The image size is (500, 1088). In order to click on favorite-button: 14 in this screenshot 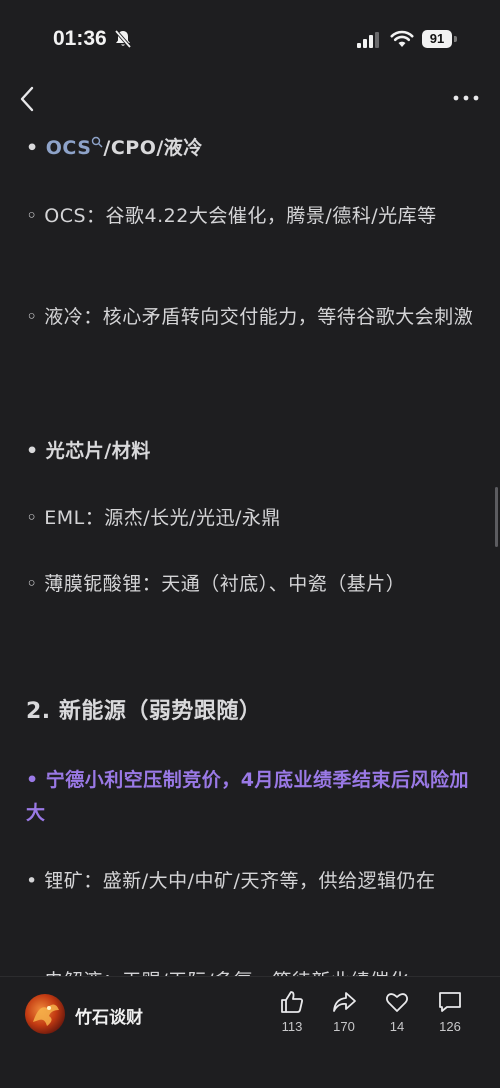, I will do `click(397, 1011)`.